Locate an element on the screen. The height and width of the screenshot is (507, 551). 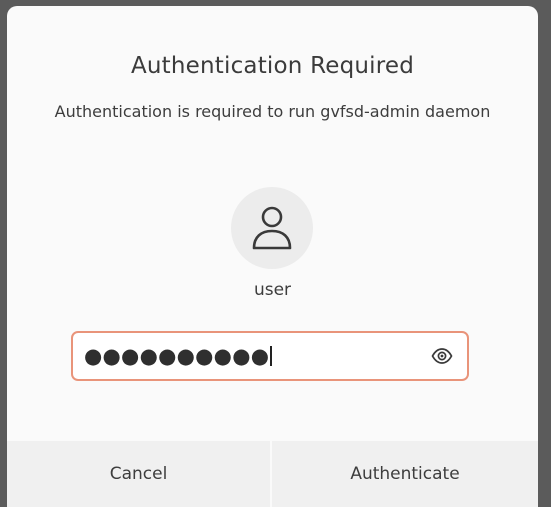
dialog-title: Authentication Required is located at coordinates (272, 66).